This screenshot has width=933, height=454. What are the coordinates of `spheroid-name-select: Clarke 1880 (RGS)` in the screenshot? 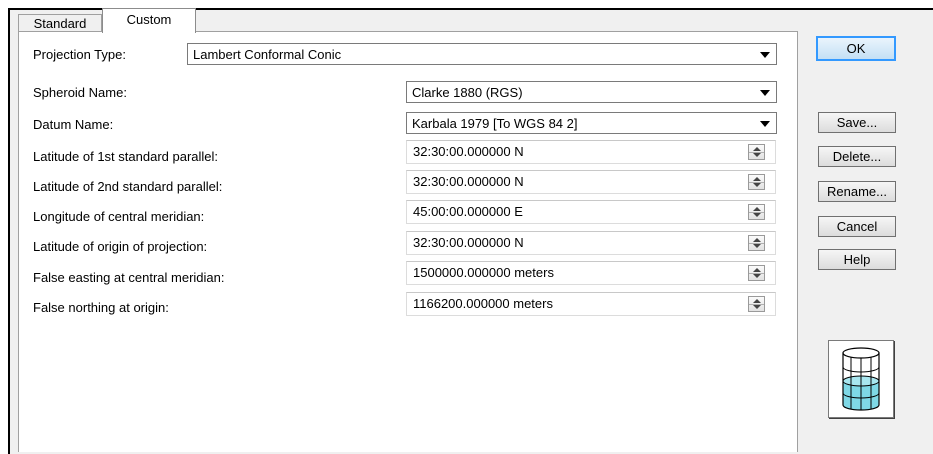 It's located at (591, 92).